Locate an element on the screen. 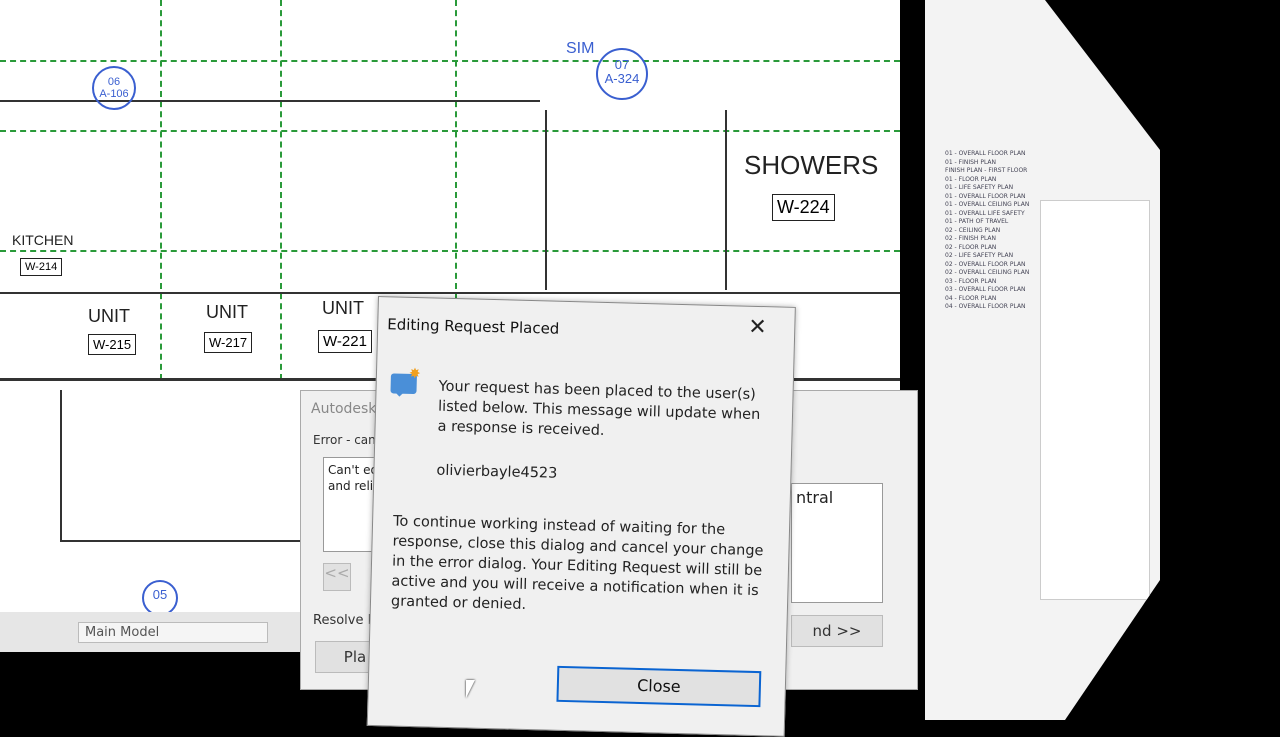 This screenshot has height=737, width=1280. callout-number: 07 is located at coordinates (622, 64).